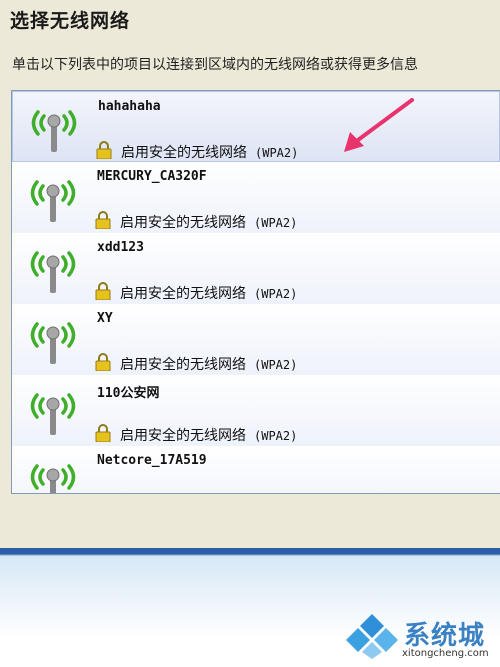 This screenshot has width=500, height=667. Describe the element at coordinates (120, 247) in the screenshot. I see `network-ssid: xdd123` at that location.